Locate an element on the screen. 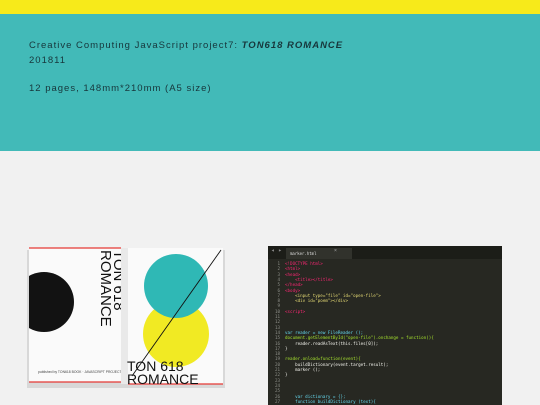 The width and height of the screenshot is (540, 405). line-number: 13 is located at coordinates (277, 327).